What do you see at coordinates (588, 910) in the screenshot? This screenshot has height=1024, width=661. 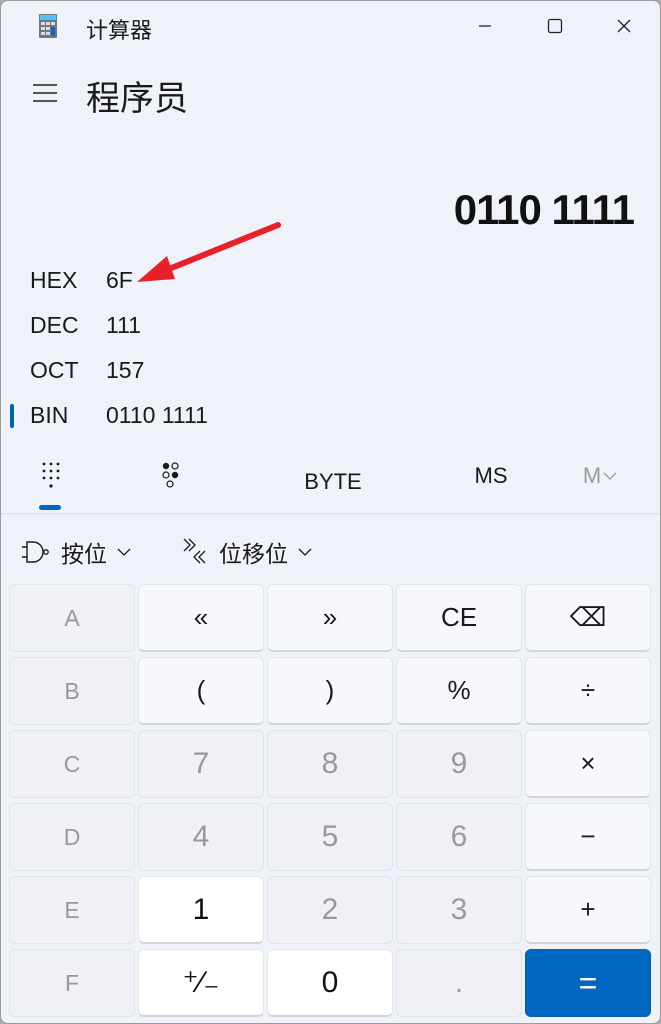 I see `add-button: +` at bounding box center [588, 910].